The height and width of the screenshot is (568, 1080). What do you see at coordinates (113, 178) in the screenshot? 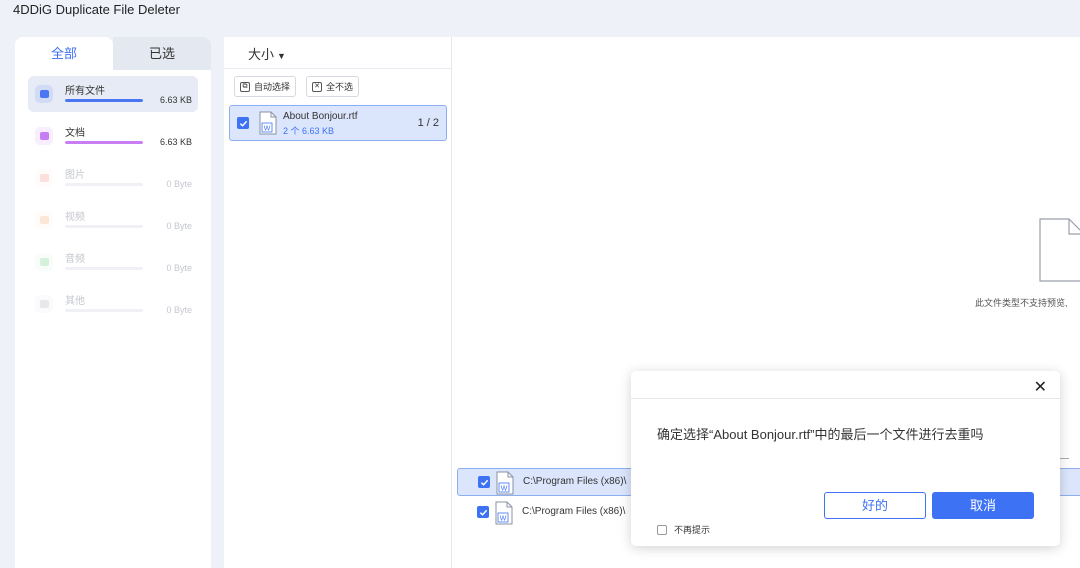
I see `category-item-image: 图片 0 Byte` at bounding box center [113, 178].